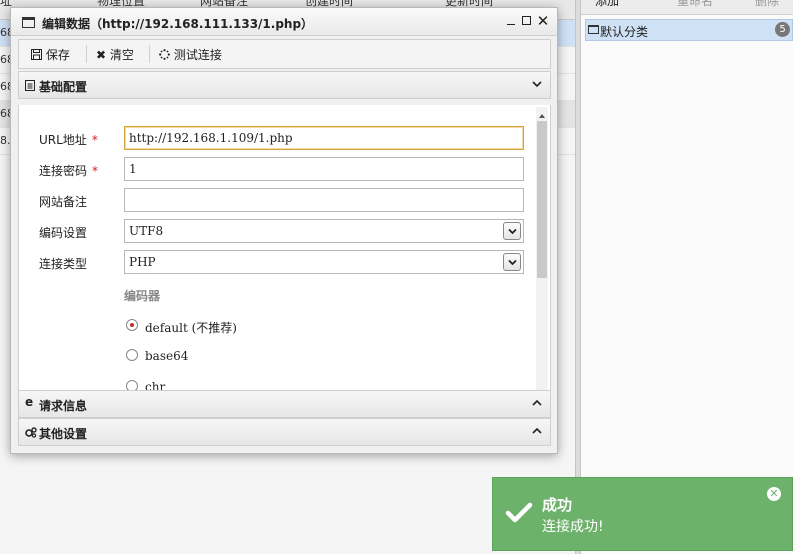 The width and height of the screenshot is (793, 554). Describe the element at coordinates (642, 514) in the screenshot. I see `success-toast: 成功 连接成功! ✕` at that location.